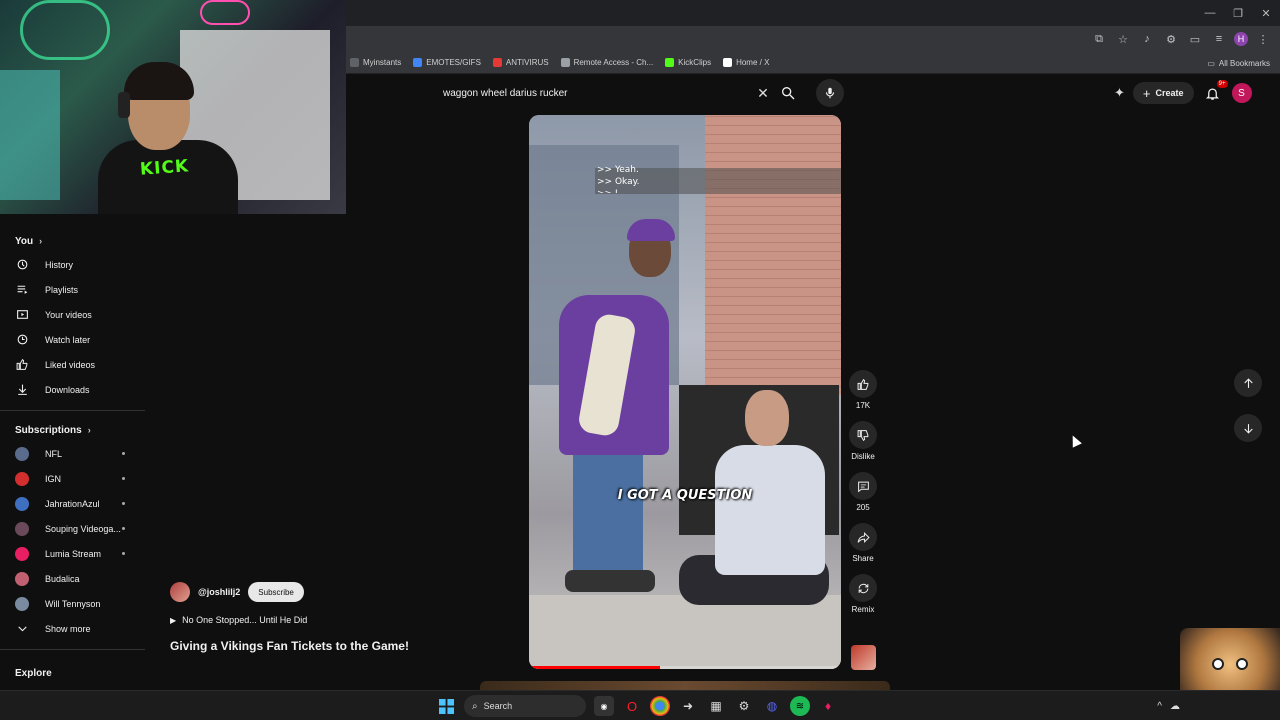 Image resolution: width=1280 pixels, height=720 pixels. What do you see at coordinates (382, 62) in the screenshot?
I see `bookmark-label: Myinstants` at bounding box center [382, 62].